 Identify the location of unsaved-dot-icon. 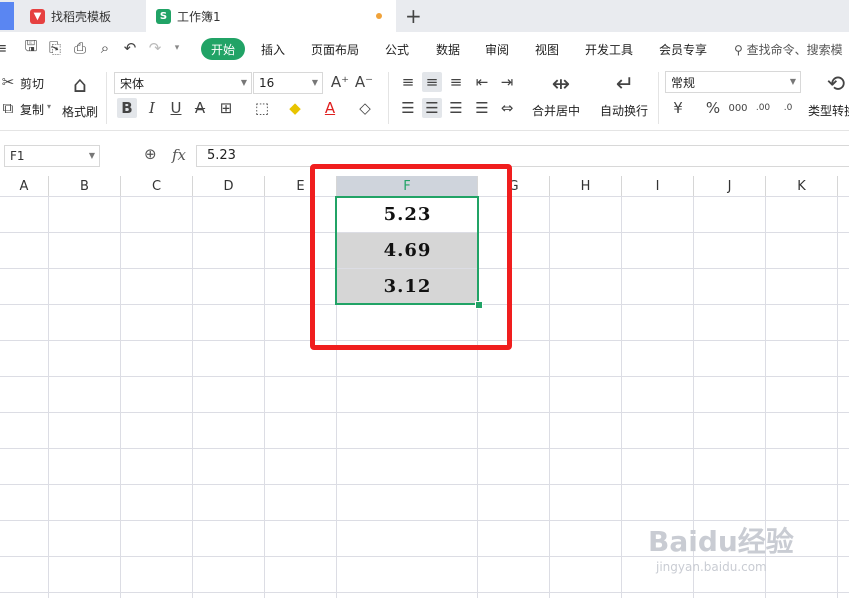
(379, 16).